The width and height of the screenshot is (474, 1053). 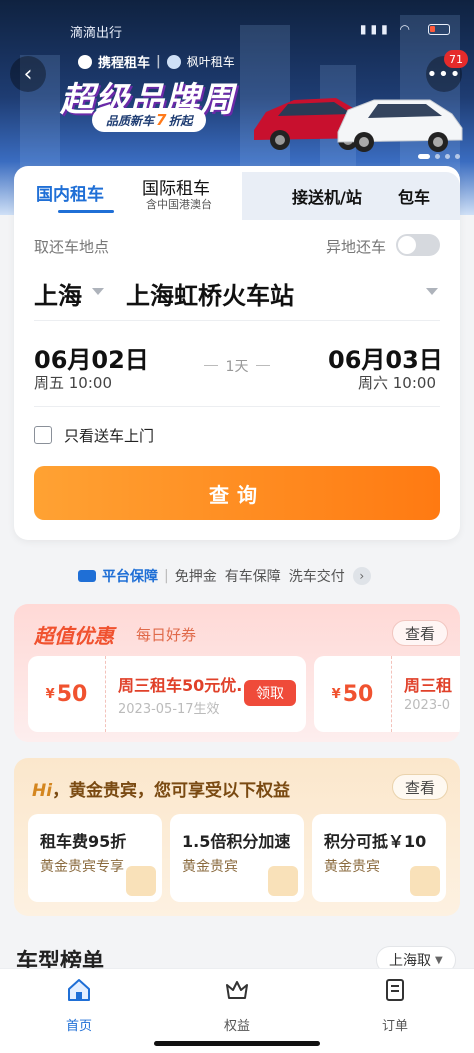 What do you see at coordinates (130, 577) in the screenshot?
I see `guarantee-title: 平台保障` at bounding box center [130, 577].